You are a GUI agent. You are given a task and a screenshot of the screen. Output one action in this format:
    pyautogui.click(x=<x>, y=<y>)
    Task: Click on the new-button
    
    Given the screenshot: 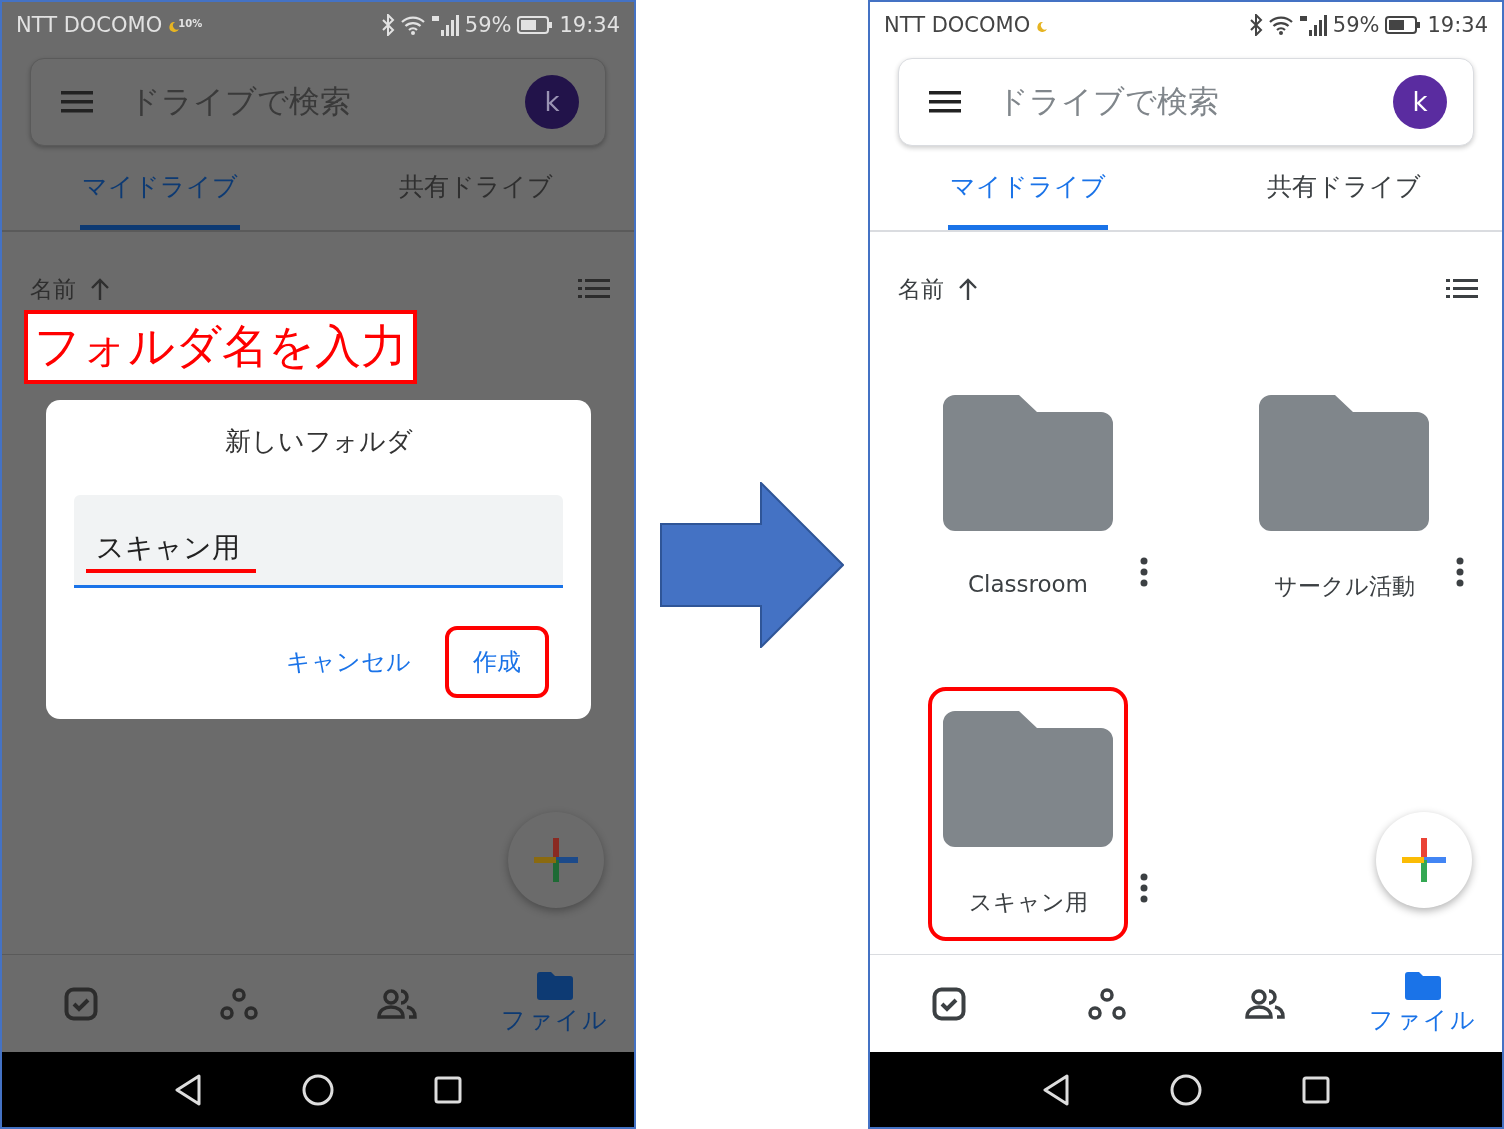 What is the action you would take?
    pyautogui.click(x=1424, y=860)
    